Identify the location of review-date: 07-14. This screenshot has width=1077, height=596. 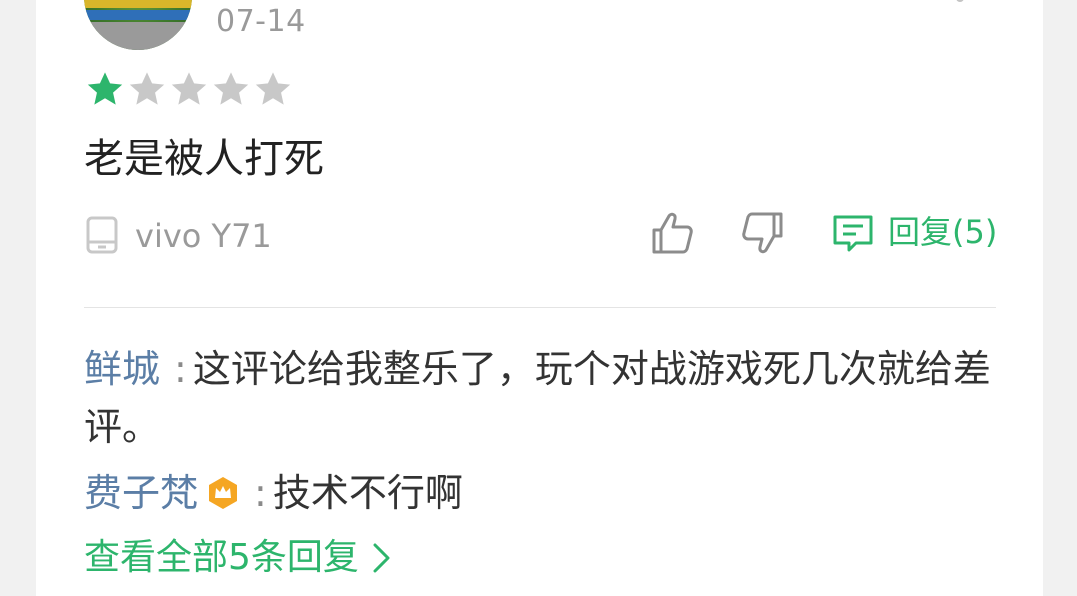
(261, 21).